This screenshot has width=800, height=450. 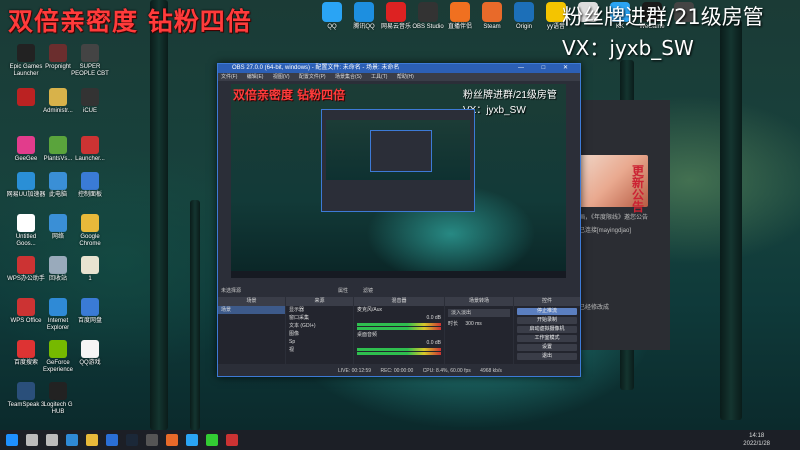 What do you see at coordinates (547, 338) in the screenshot?
I see `studio-mode-button: 工作室模式` at bounding box center [547, 338].